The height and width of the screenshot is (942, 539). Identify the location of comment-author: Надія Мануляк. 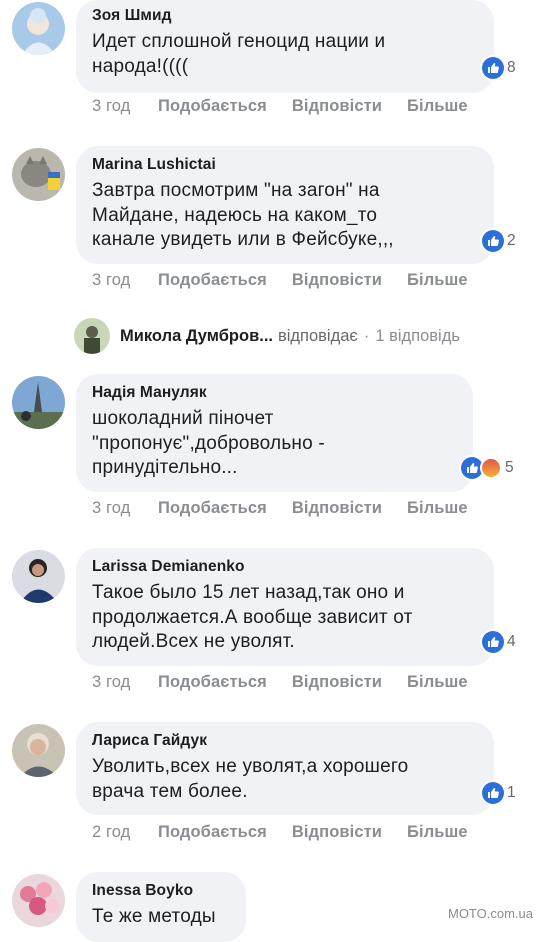
(273, 388).